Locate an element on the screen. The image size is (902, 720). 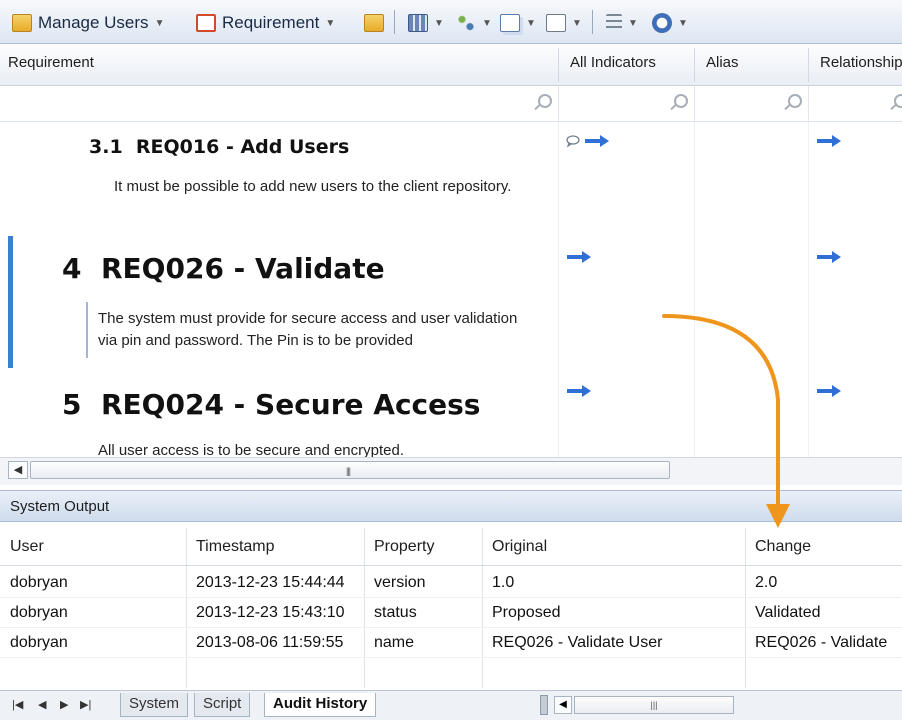
column-header-timestamp: Timestamp is located at coordinates (235, 547).